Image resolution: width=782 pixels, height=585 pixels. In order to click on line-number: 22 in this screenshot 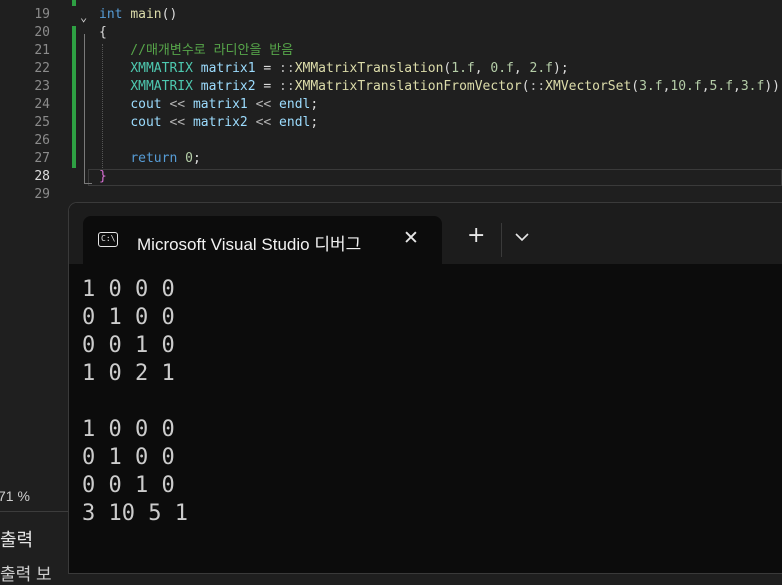, I will do `click(42, 68)`.